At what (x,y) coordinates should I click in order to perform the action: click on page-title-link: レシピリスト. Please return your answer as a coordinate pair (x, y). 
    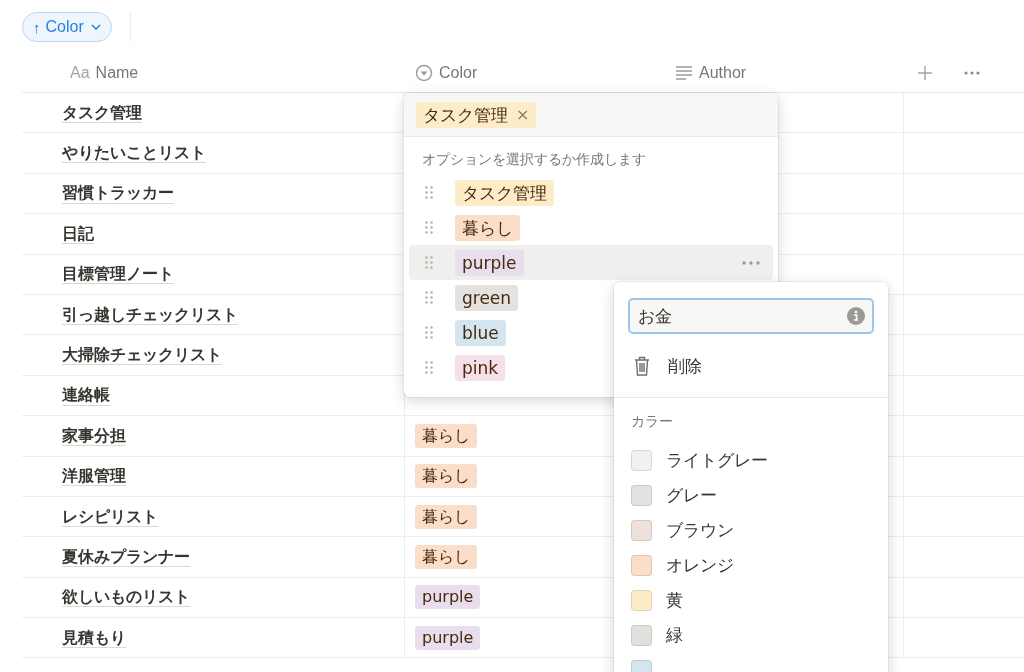
    Looking at the image, I should click on (110, 516).